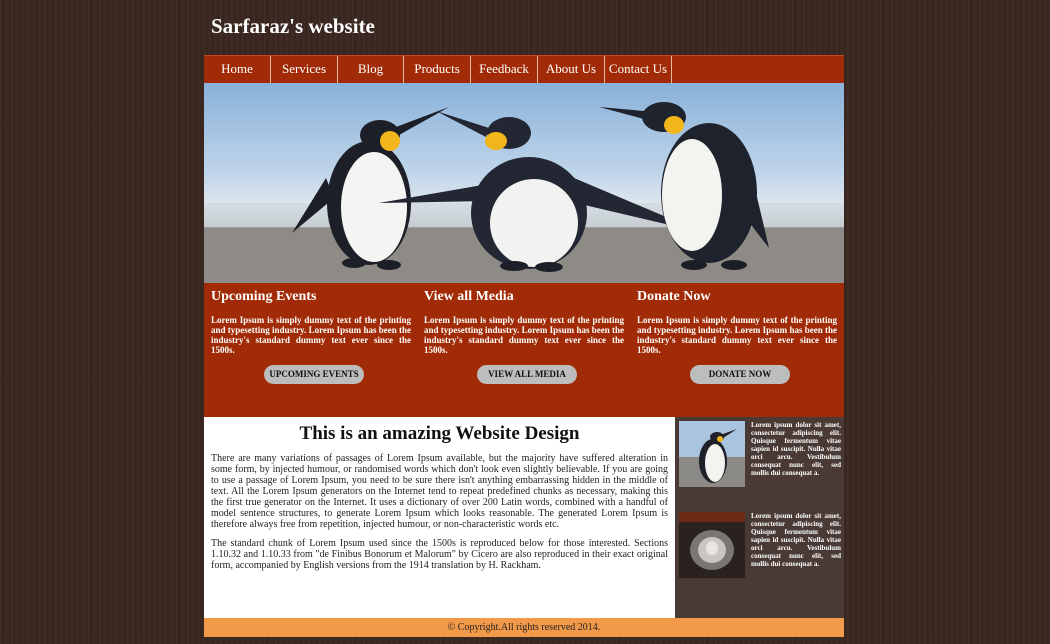 This screenshot has height=644, width=1050. What do you see at coordinates (264, 296) in the screenshot?
I see `column-title: Upcoming Events` at bounding box center [264, 296].